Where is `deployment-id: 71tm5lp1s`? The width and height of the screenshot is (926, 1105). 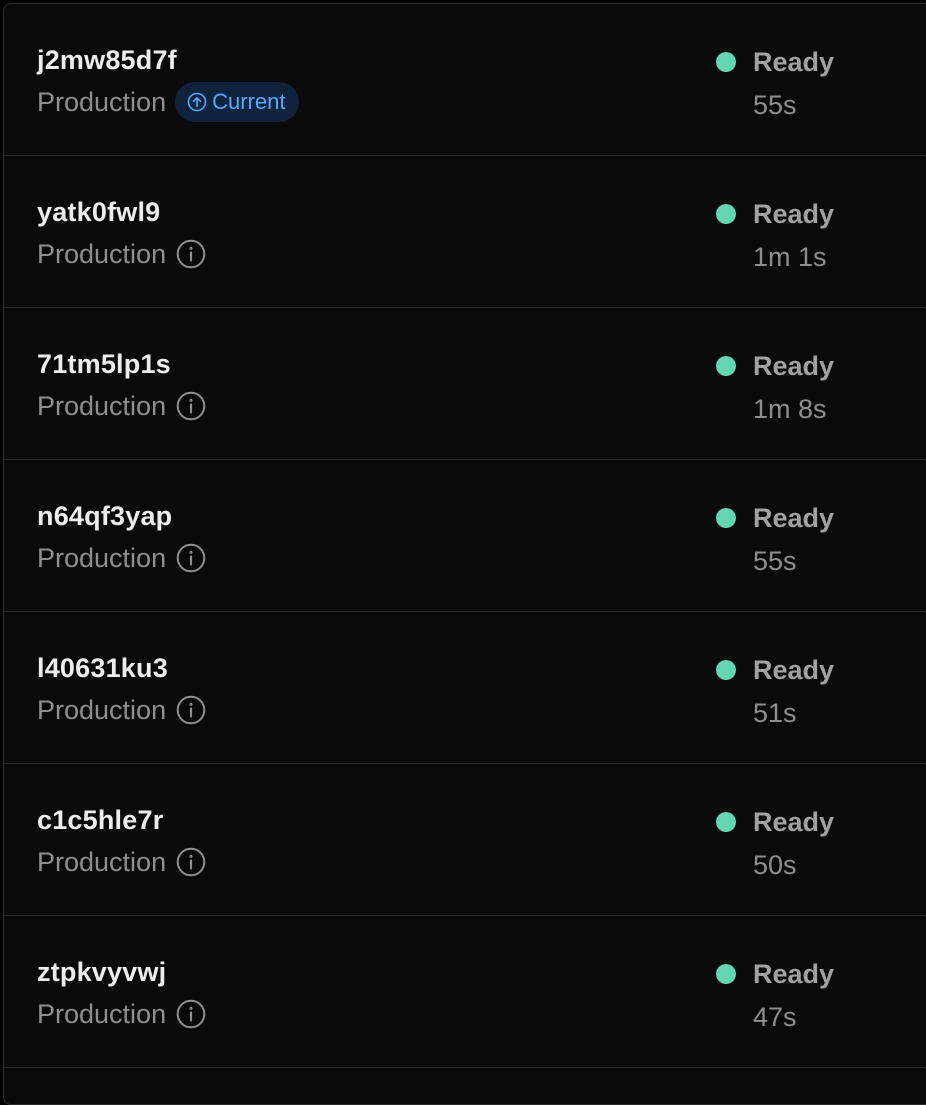
deployment-id: 71tm5lp1s is located at coordinates (104, 364).